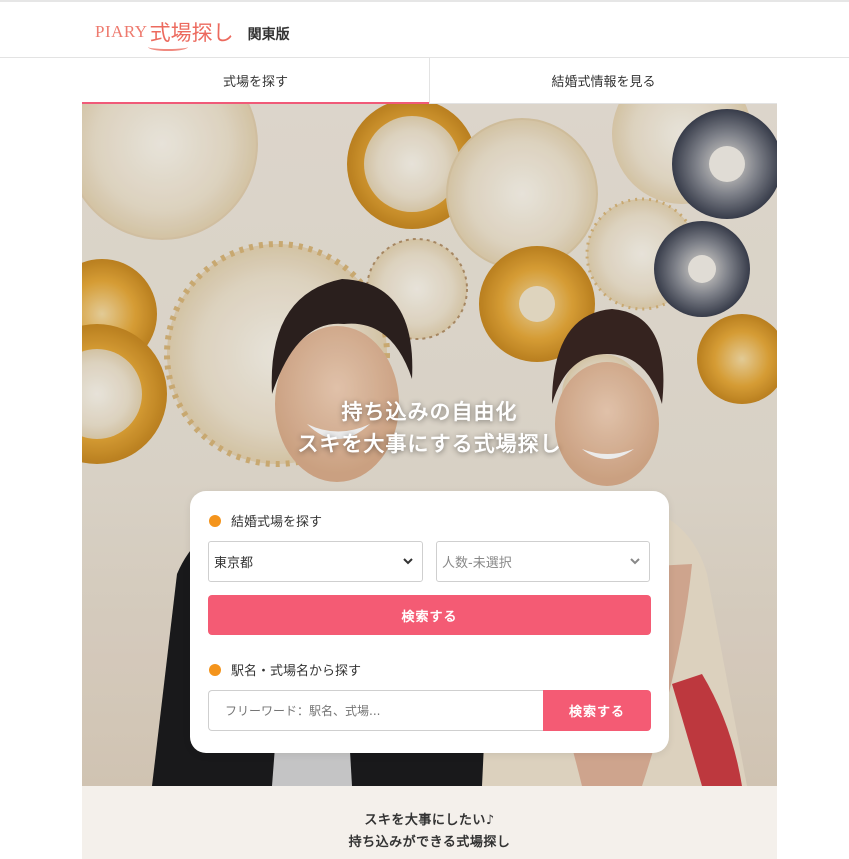 Image resolution: width=849 pixels, height=859 pixels. I want to click on keyword-input, so click(375, 710).